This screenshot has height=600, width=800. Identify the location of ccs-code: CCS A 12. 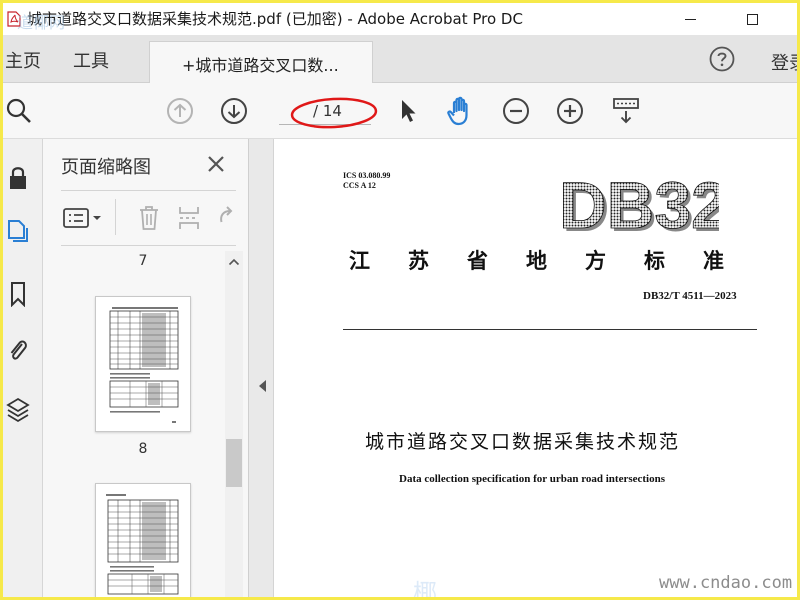
(359, 185).